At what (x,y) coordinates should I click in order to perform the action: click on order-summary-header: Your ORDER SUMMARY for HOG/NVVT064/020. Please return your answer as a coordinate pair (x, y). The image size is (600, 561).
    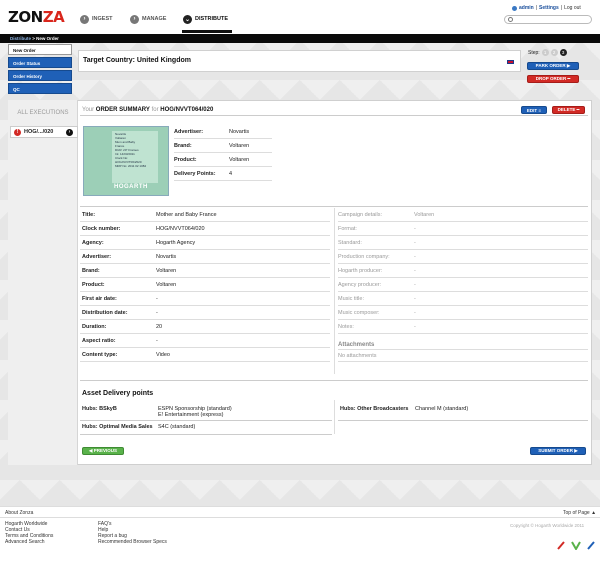
    Looking at the image, I should click on (334, 110).